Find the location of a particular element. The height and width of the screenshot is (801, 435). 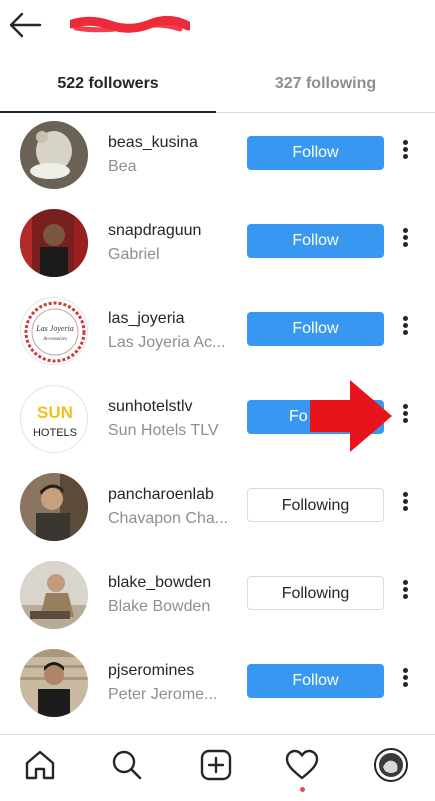

avatar: SUN HOTELS is located at coordinates (54, 419).